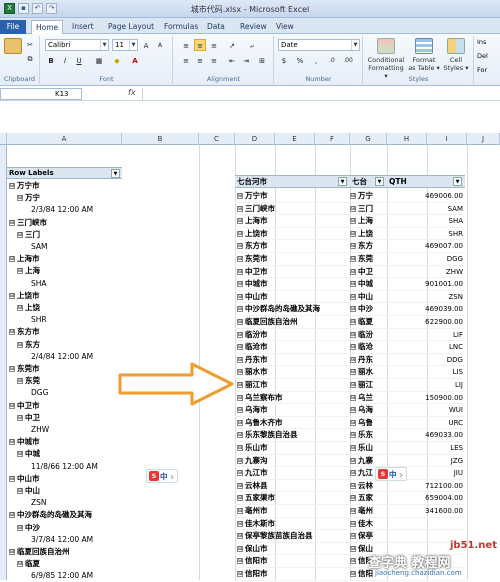  Describe the element at coordinates (24, 259) in the screenshot. I see `list-item: ⊟ 上海市` at that location.